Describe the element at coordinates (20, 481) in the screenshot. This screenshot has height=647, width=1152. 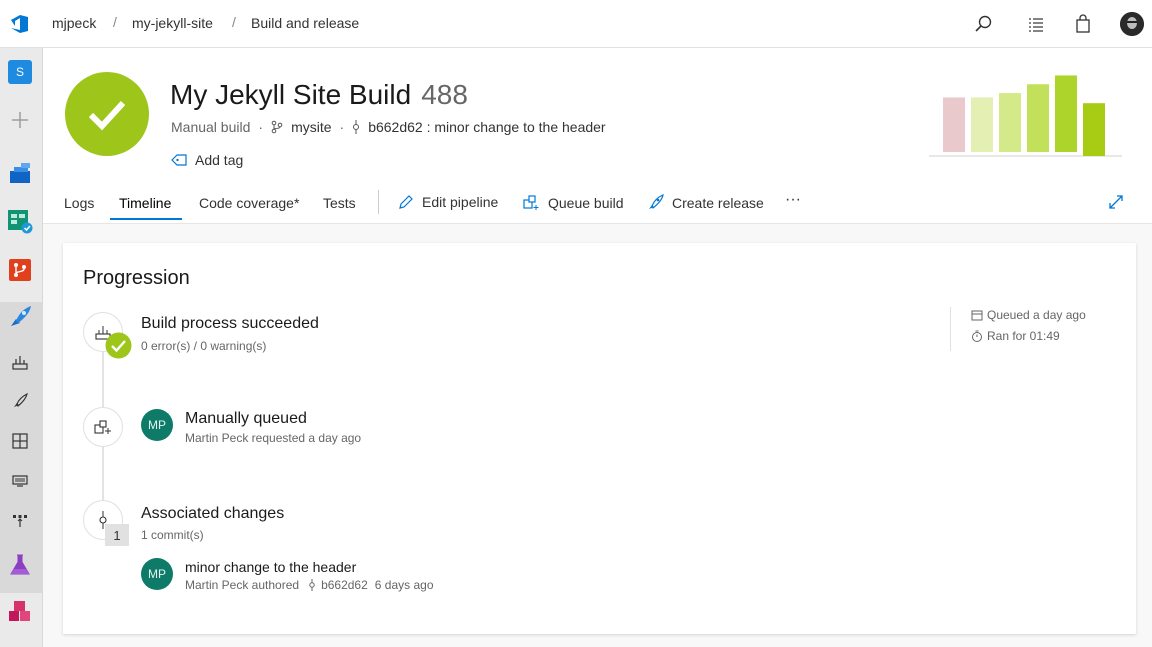
I see `task-groups-icon` at that location.